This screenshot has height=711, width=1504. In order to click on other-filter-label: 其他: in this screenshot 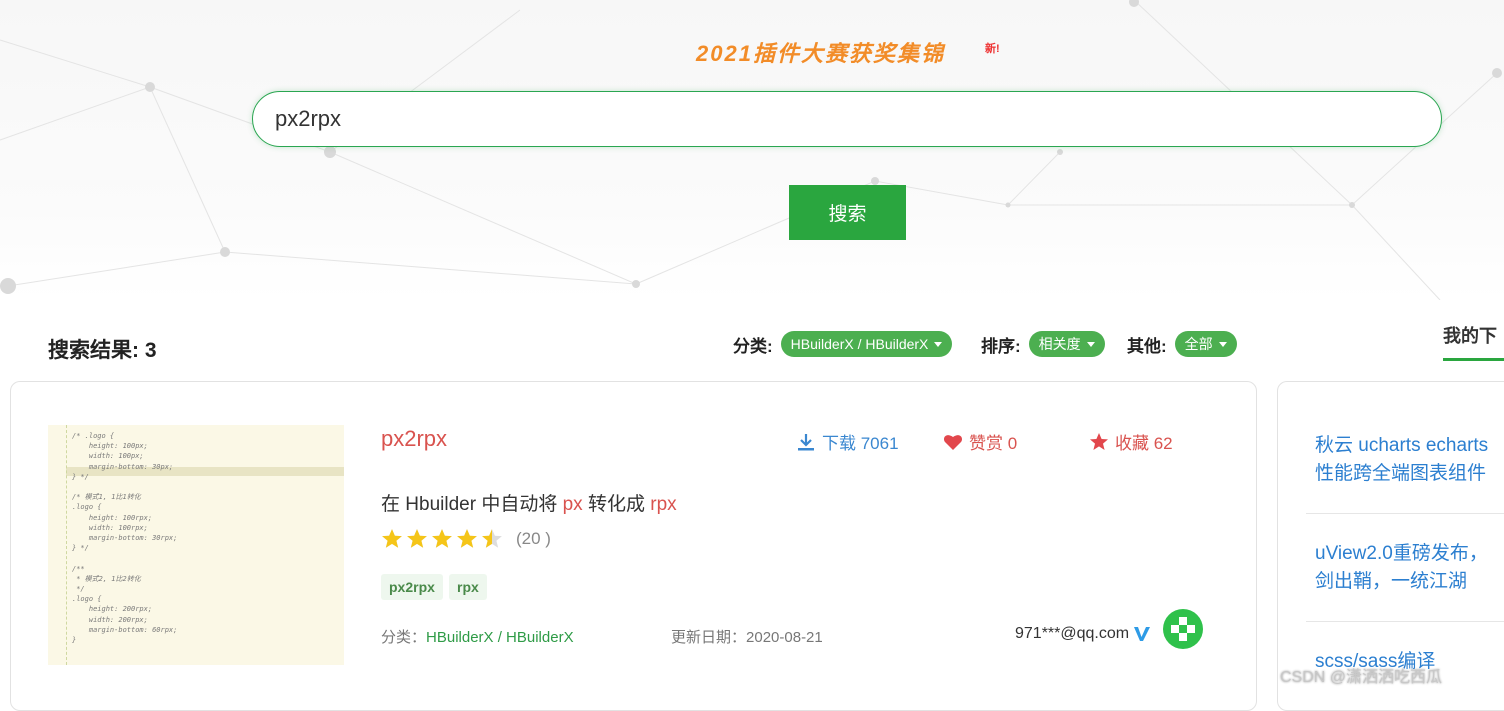, I will do `click(1147, 346)`.